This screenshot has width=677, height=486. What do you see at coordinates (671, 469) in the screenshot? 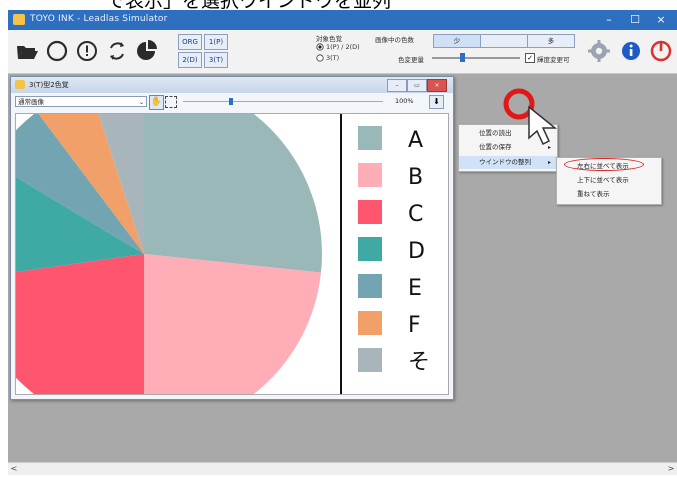
I see `scroll-right-icon: >` at bounding box center [671, 469].